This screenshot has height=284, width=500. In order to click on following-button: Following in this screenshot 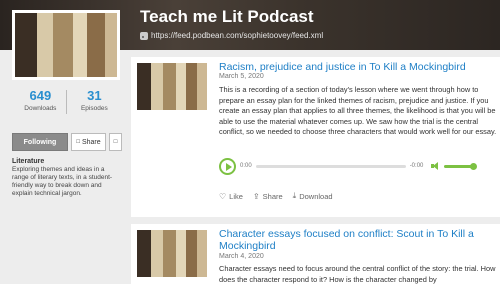, I will do `click(40, 142)`.